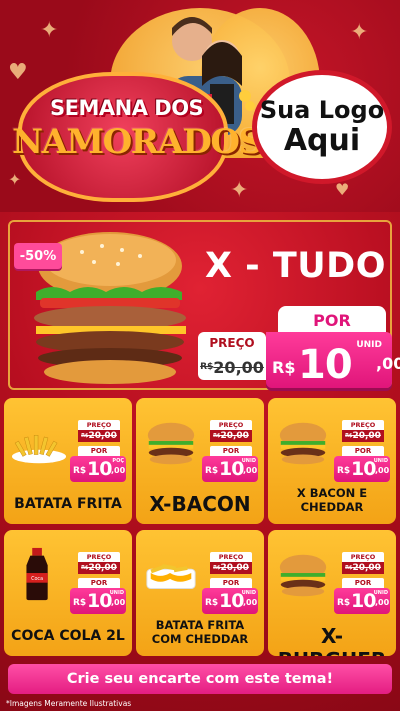 Image resolution: width=400 pixels, height=711 pixels. I want to click on product-name-line-2: COM CHEDDAR, so click(200, 639).